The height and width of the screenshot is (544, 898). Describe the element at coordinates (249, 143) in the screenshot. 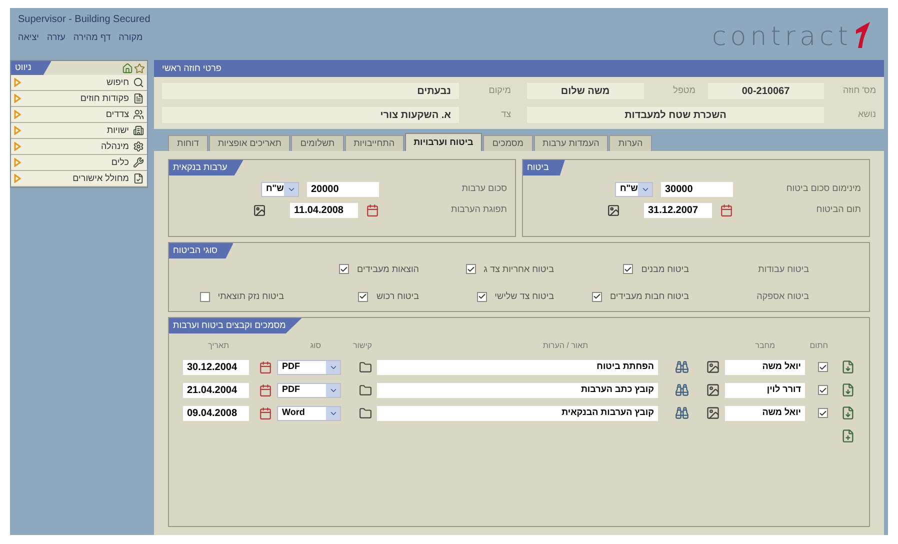

I see `tab: תאריכים אופציות` at that location.